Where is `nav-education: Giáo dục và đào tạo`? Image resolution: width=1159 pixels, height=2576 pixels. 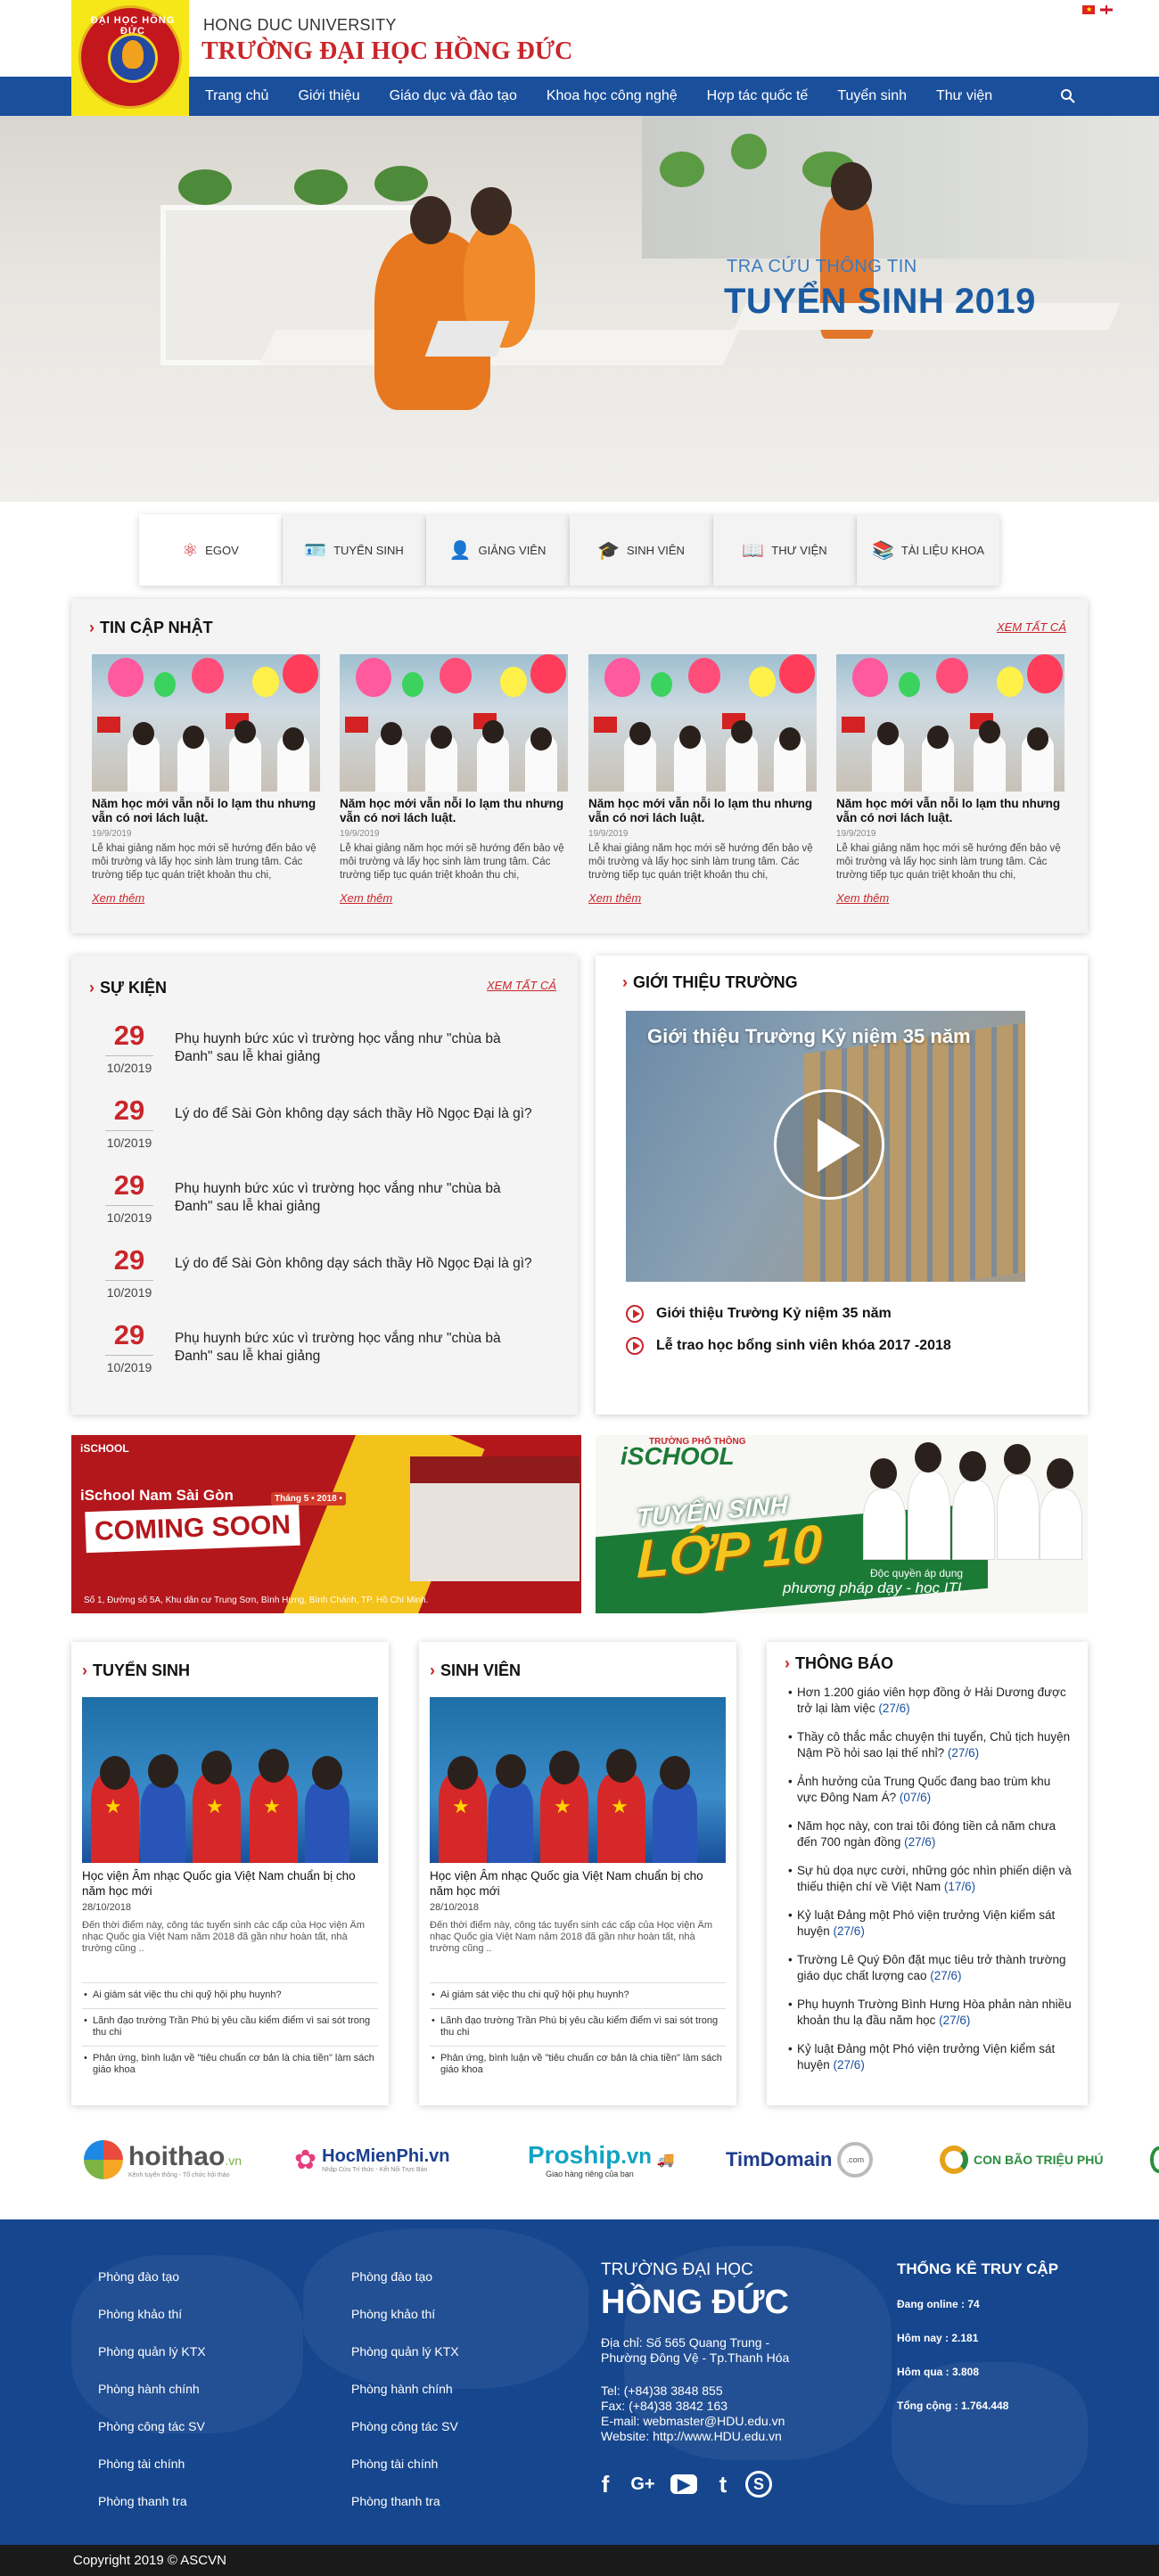
nav-education: Giáo dục và đào tạo is located at coordinates (453, 96).